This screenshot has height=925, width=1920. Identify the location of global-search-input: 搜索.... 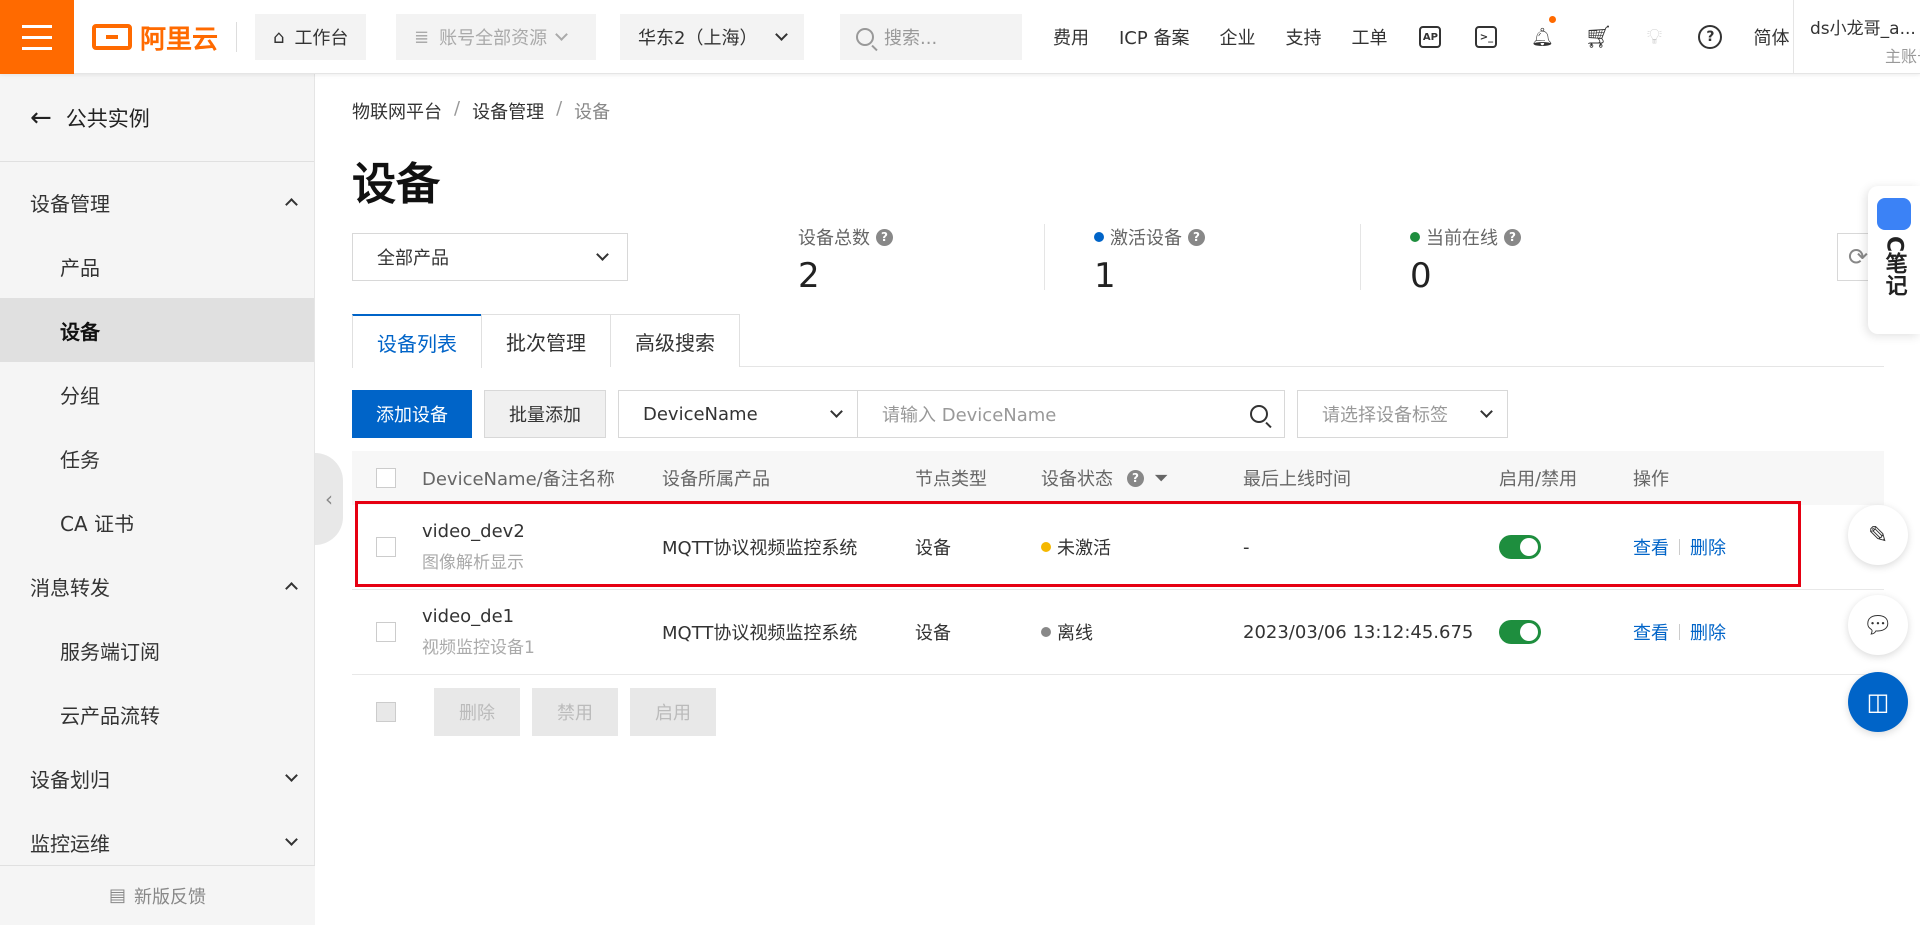
(931, 37).